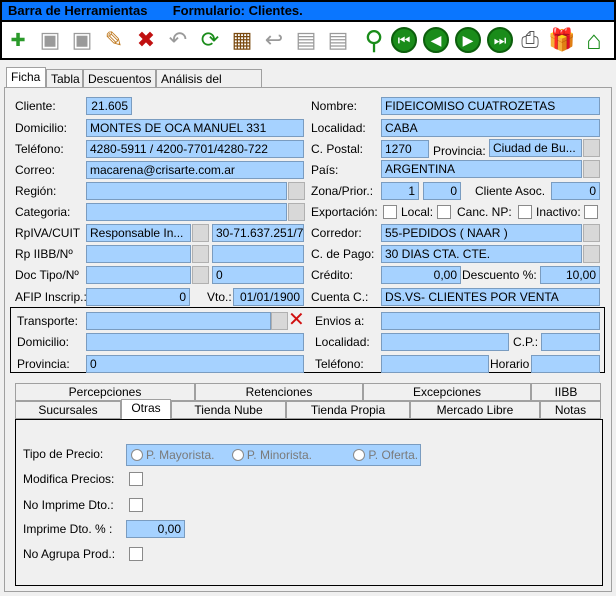 The width and height of the screenshot is (616, 596). I want to click on add-icon: ✚, so click(18, 40).